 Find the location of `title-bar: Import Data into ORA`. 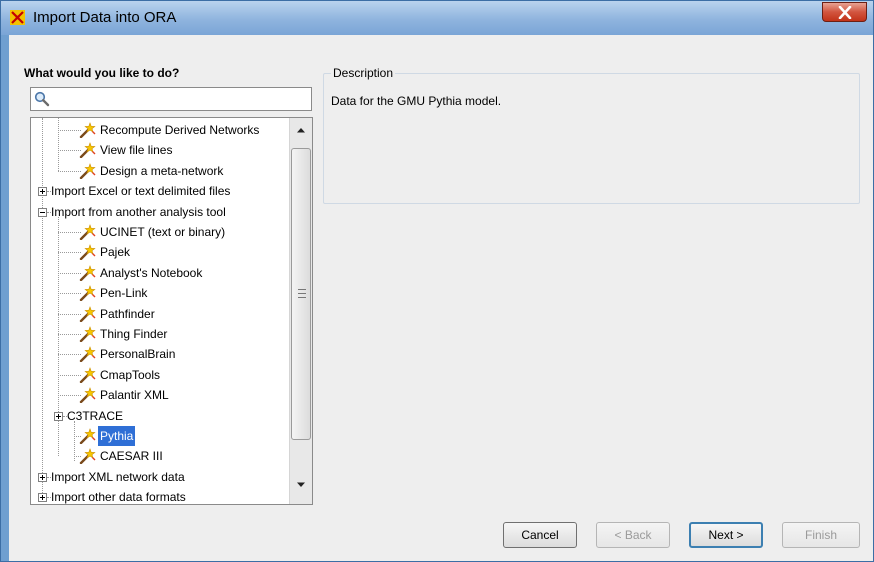

title-bar: Import Data into ORA is located at coordinates (437, 18).